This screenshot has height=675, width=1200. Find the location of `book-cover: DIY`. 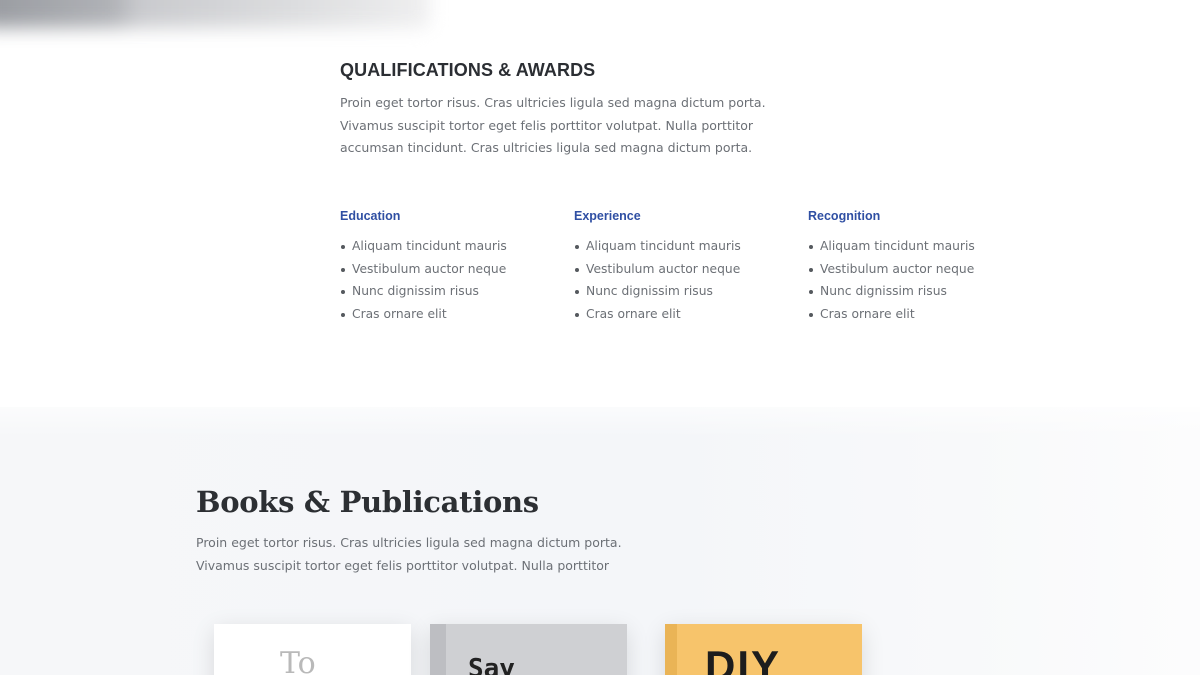

book-cover: DIY is located at coordinates (763, 649).